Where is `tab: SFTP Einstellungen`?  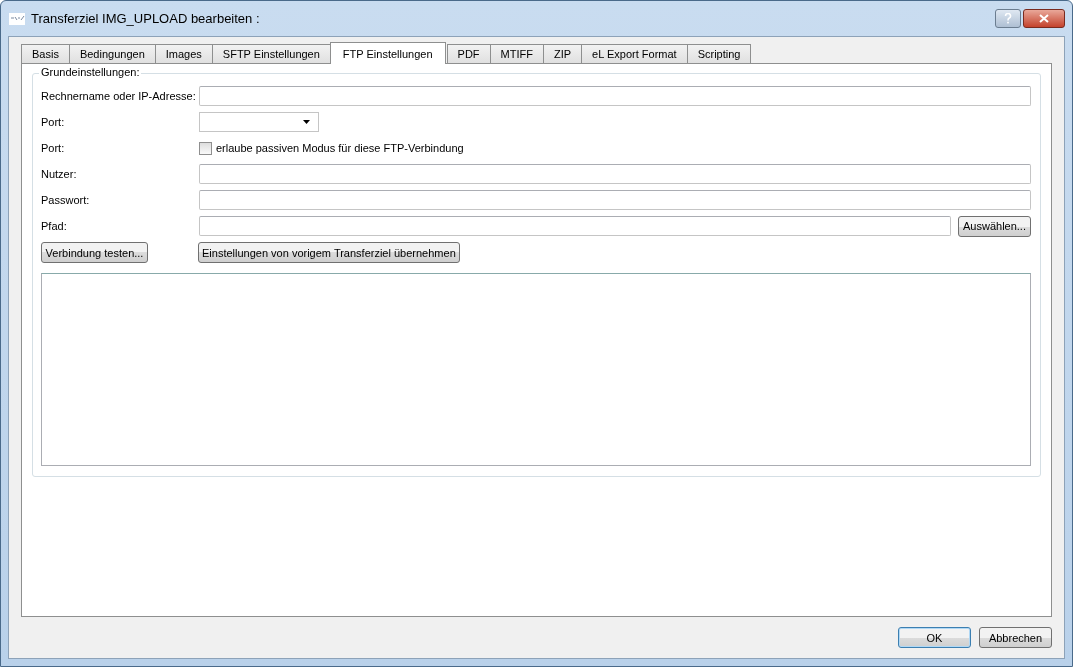 tab: SFTP Einstellungen is located at coordinates (271, 53).